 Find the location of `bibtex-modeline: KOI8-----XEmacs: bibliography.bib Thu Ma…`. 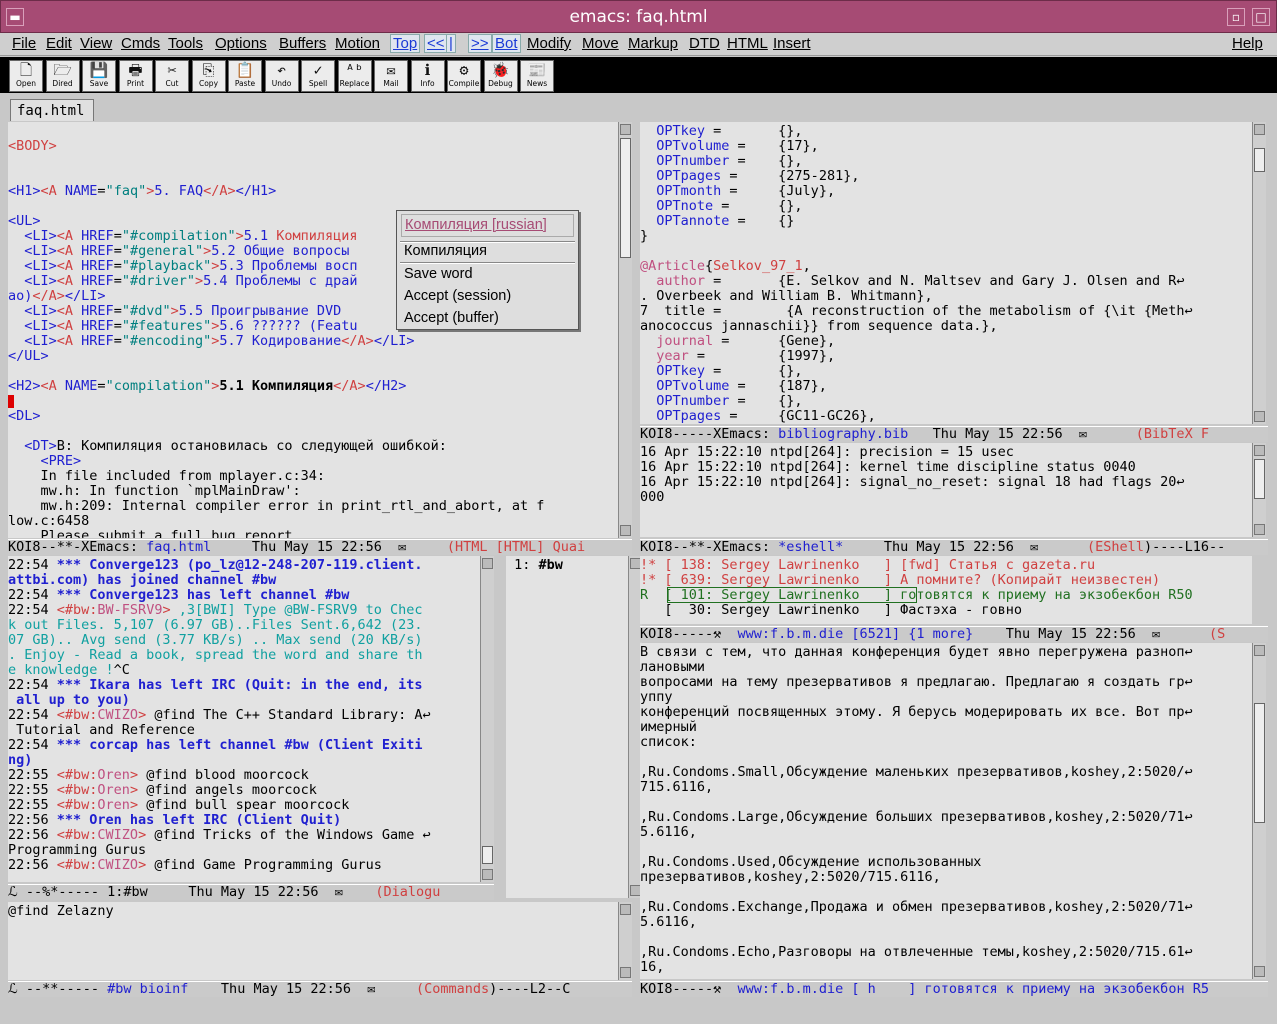

bibtex-modeline: KOI8-----XEmacs: bibliography.bib Thu Ma… is located at coordinates (954, 434).